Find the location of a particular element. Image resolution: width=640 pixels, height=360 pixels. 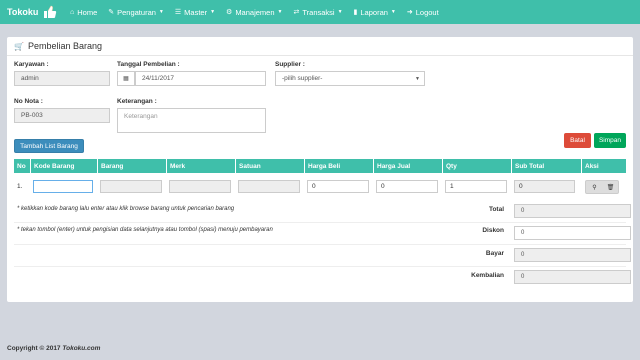

kembalian-label: Kembalian is located at coordinates (487, 275).